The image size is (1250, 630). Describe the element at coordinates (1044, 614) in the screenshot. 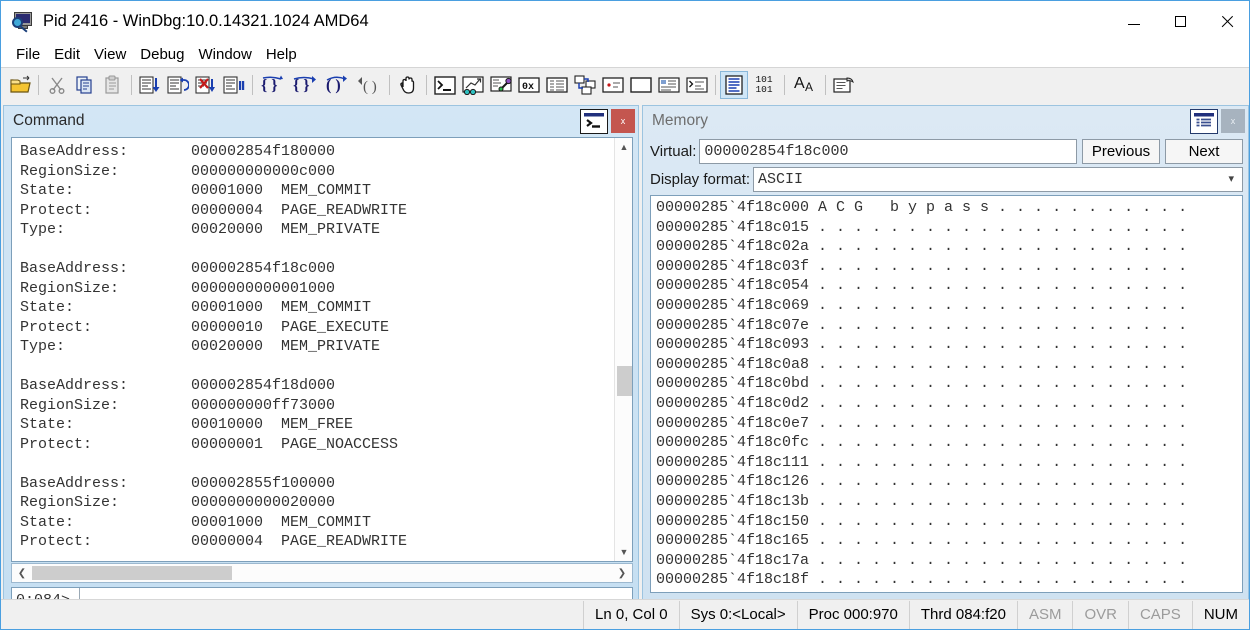

I see `status-asm-mode: ASM` at that location.